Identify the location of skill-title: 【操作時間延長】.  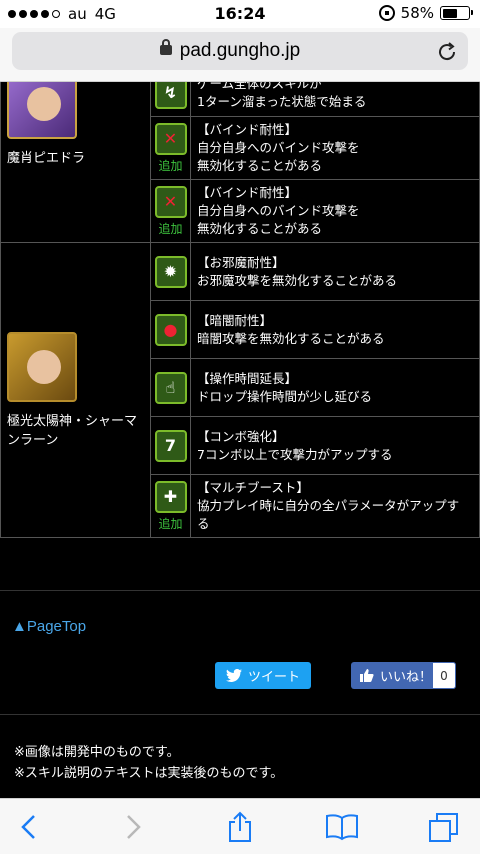
(247, 378).